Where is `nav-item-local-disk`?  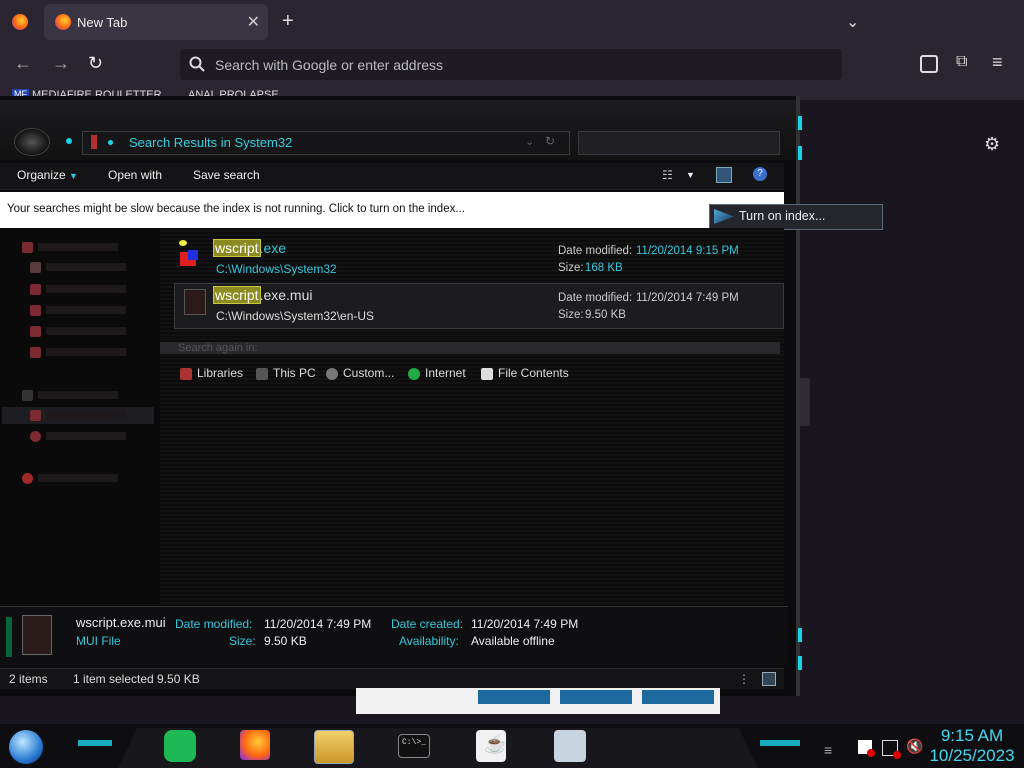 nav-item-local-disk is located at coordinates (90, 416).